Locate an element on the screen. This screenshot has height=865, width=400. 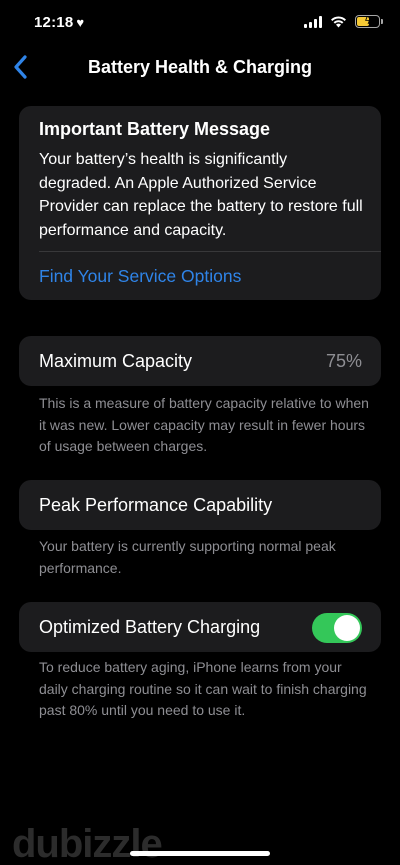
status-time: 12:18 ♥ is located at coordinates (59, 22).